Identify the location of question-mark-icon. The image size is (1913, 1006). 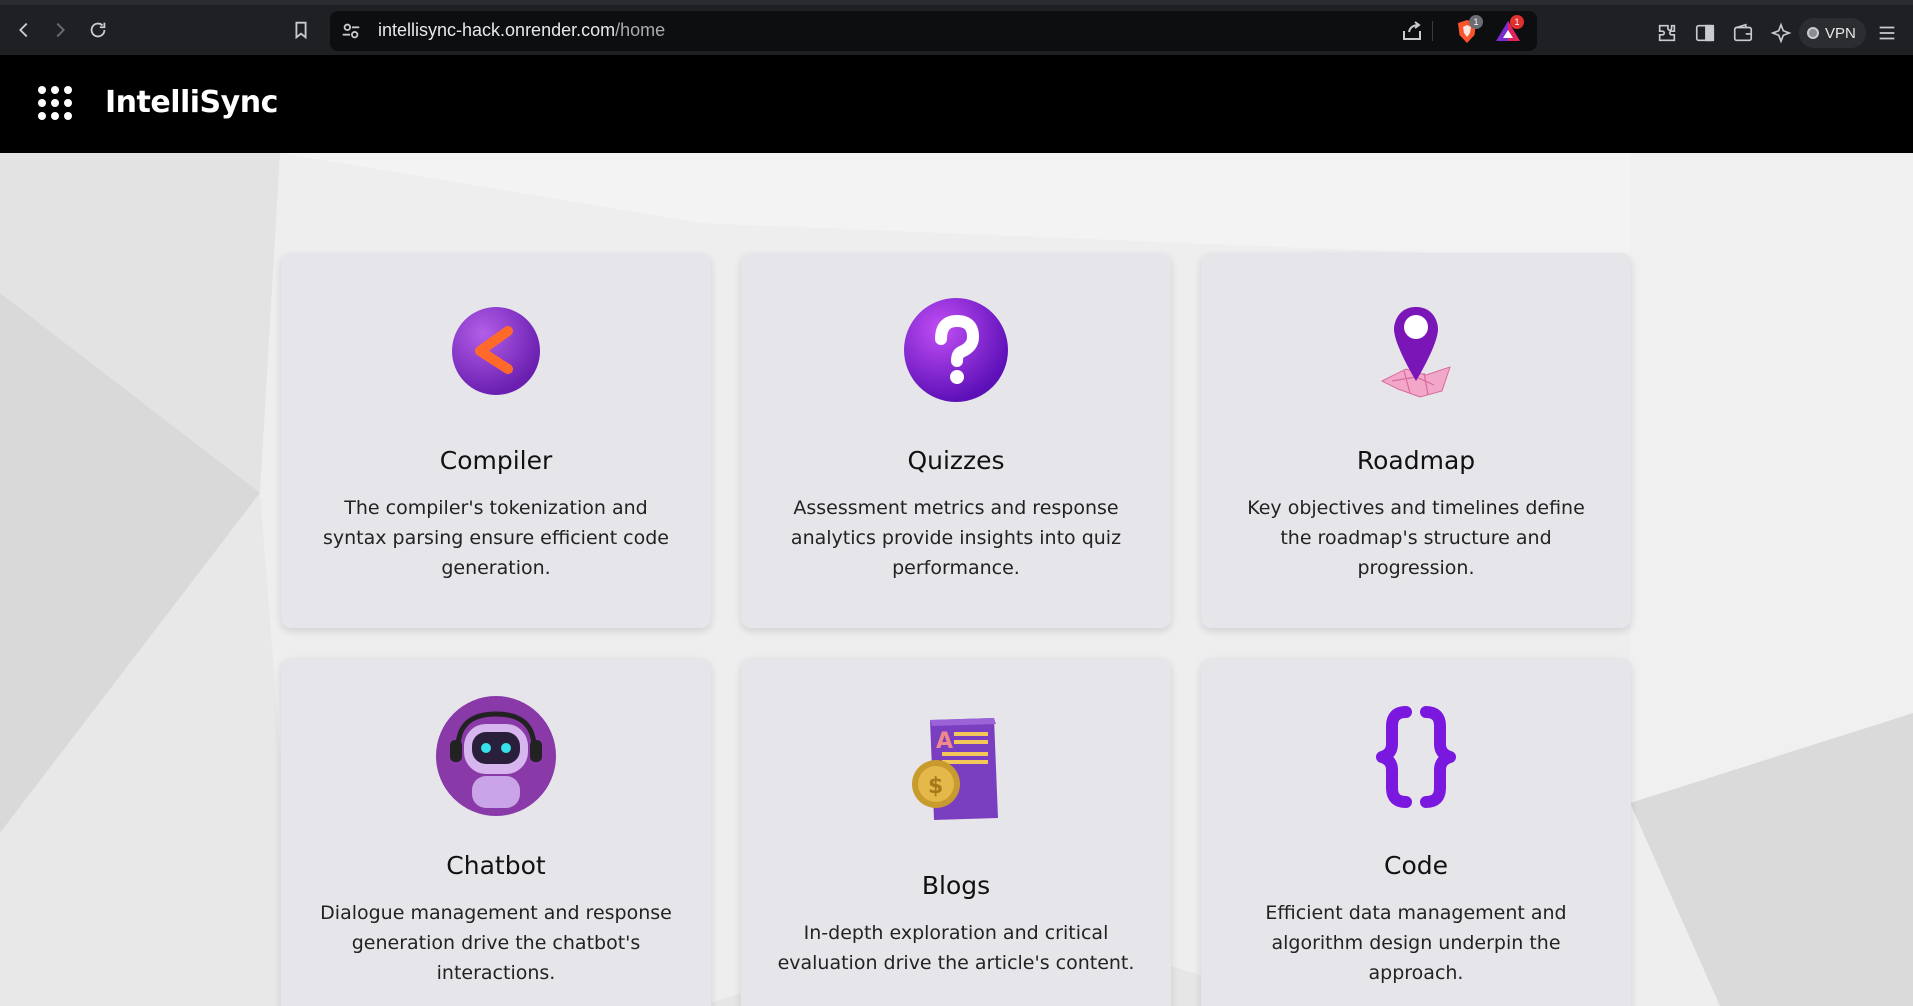
(956, 350).